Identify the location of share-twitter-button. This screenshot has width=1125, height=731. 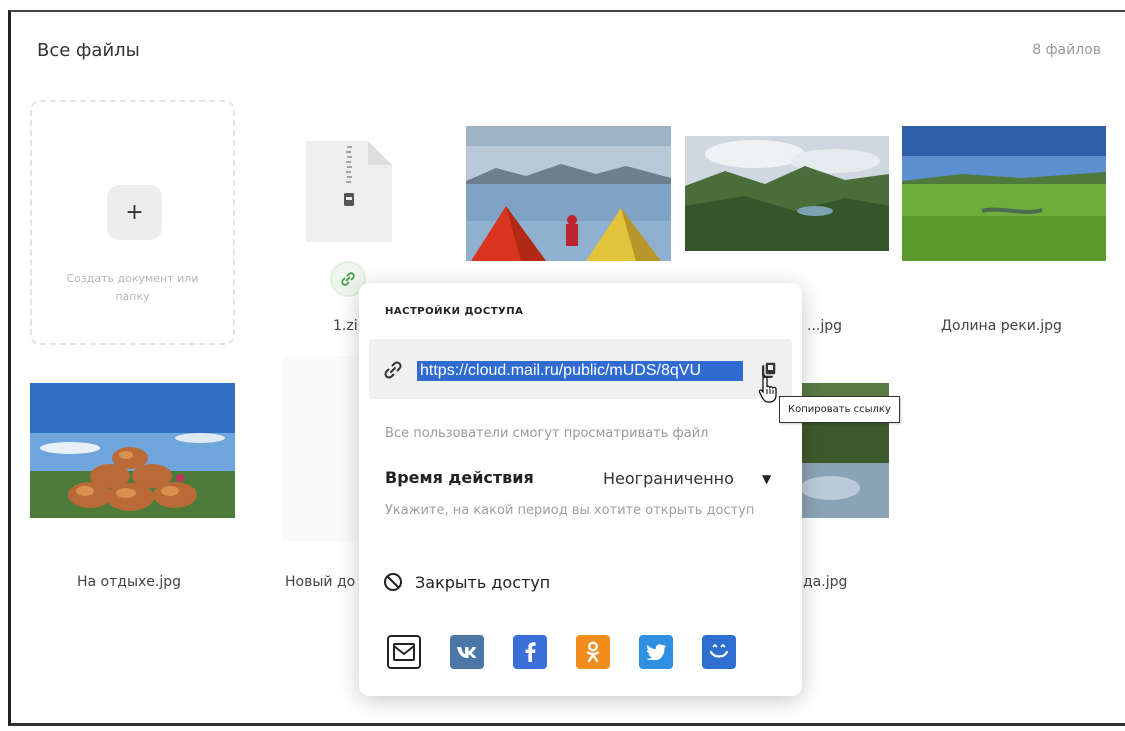
(656, 652).